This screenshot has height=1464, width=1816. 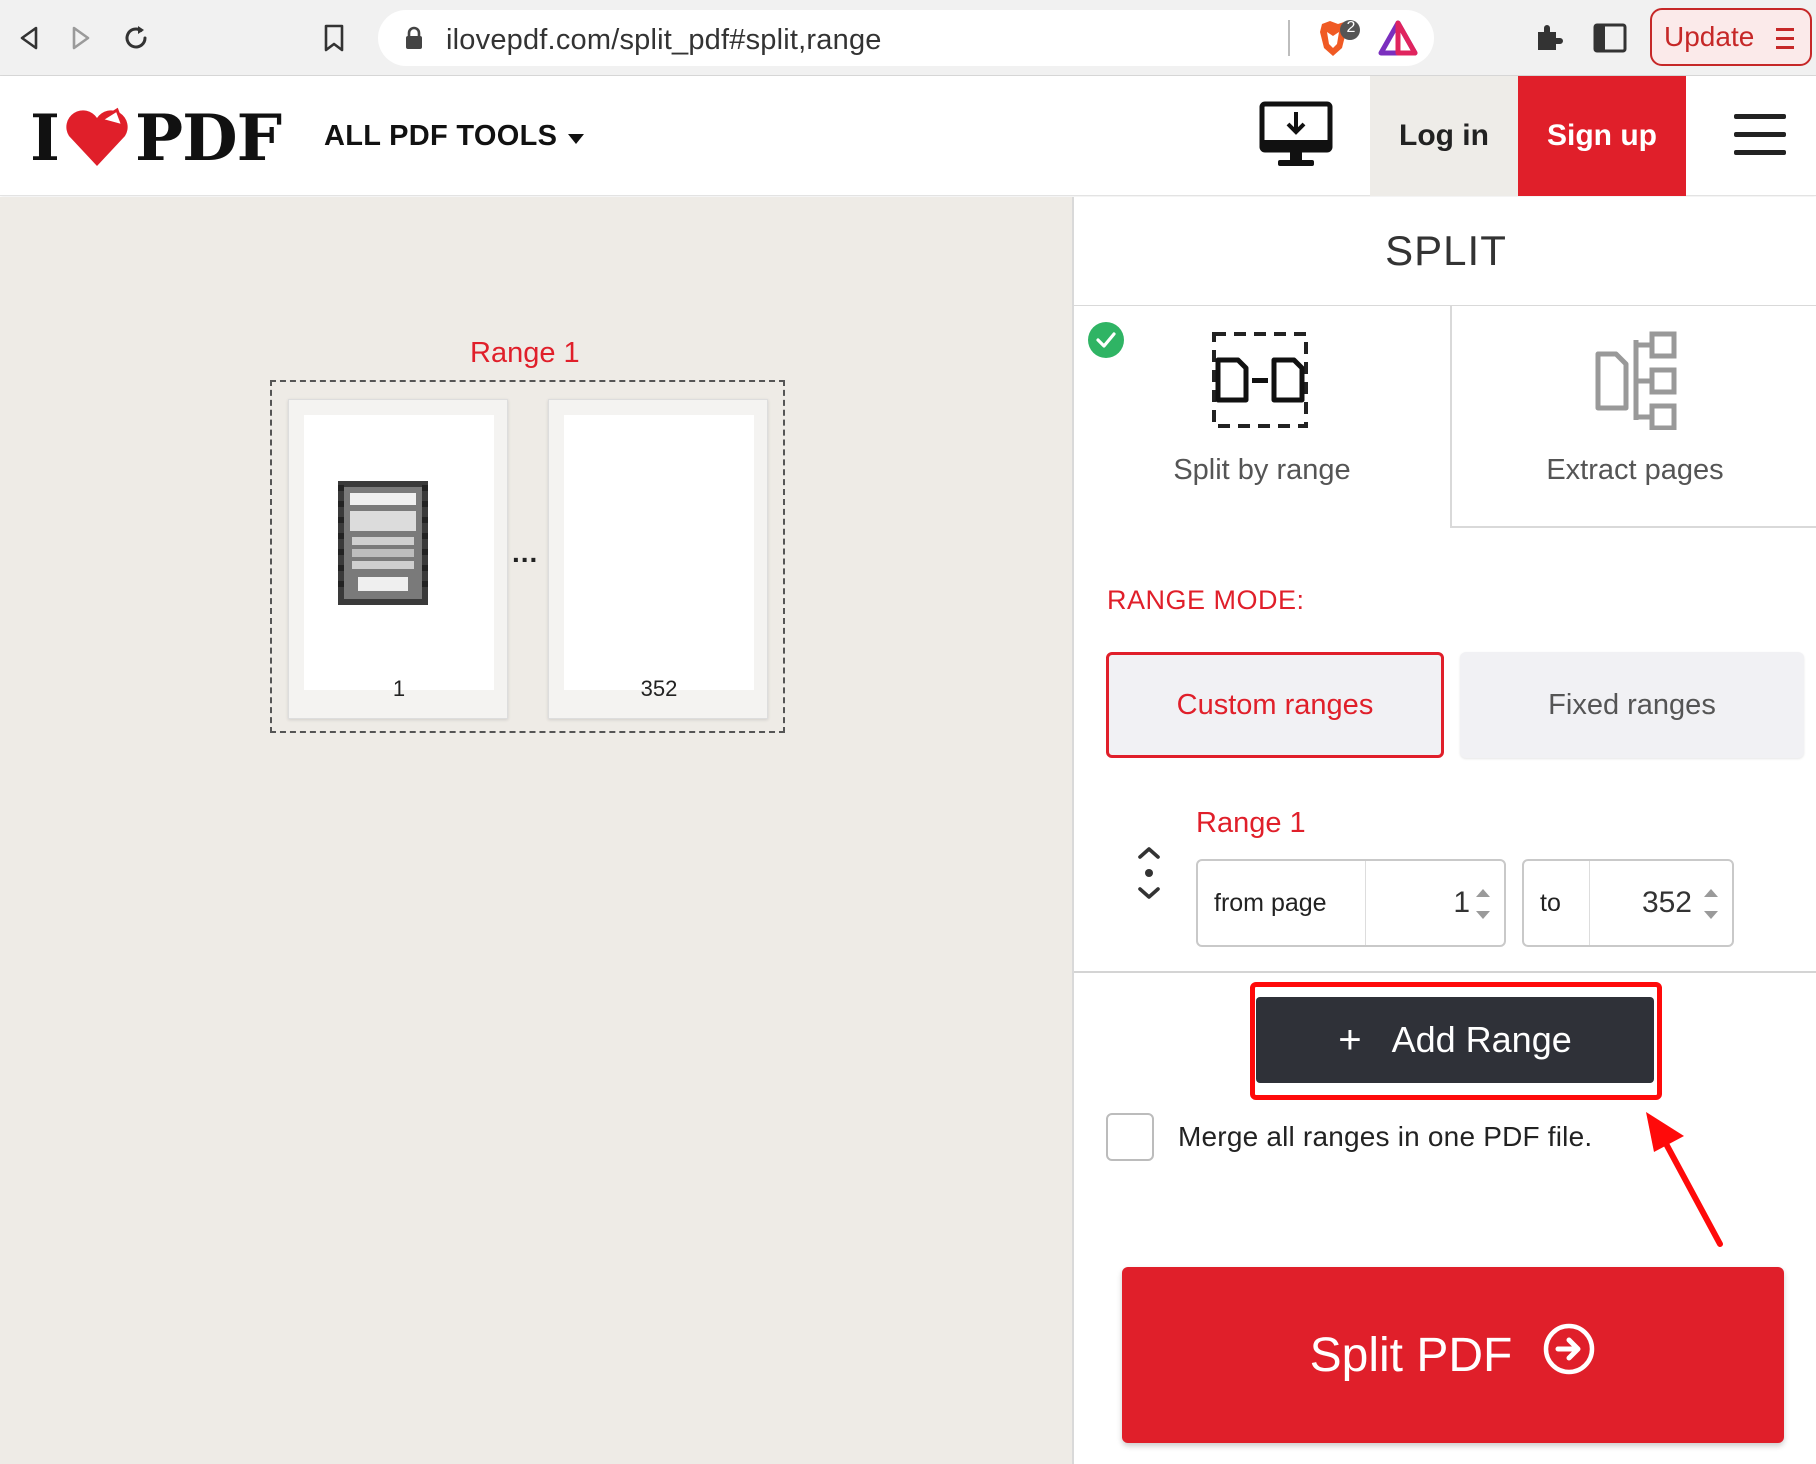 What do you see at coordinates (1149, 873) in the screenshot?
I see `drag-handle-icon` at bounding box center [1149, 873].